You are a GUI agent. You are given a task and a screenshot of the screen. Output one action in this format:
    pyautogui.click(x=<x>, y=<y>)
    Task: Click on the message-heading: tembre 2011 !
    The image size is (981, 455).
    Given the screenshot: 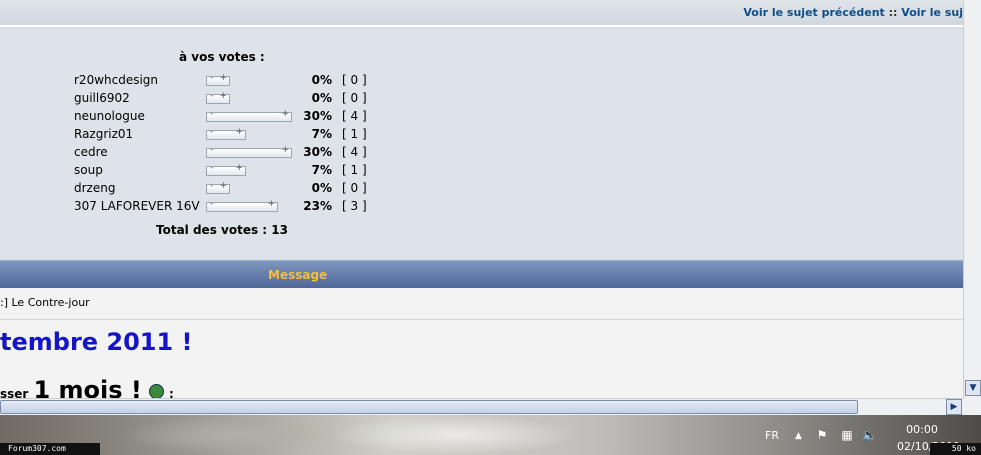 What is the action you would take?
    pyautogui.click(x=96, y=342)
    